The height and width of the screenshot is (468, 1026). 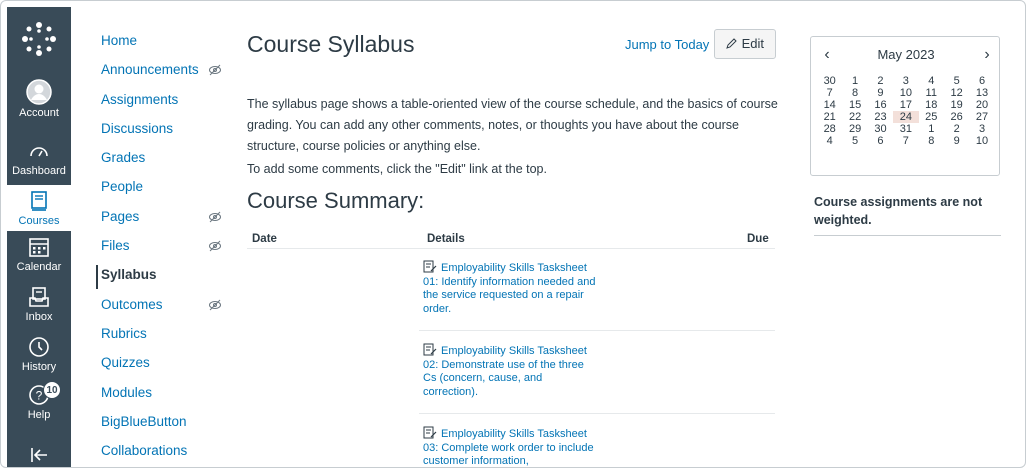 I want to click on gnav-collapse, so click(x=39, y=455).